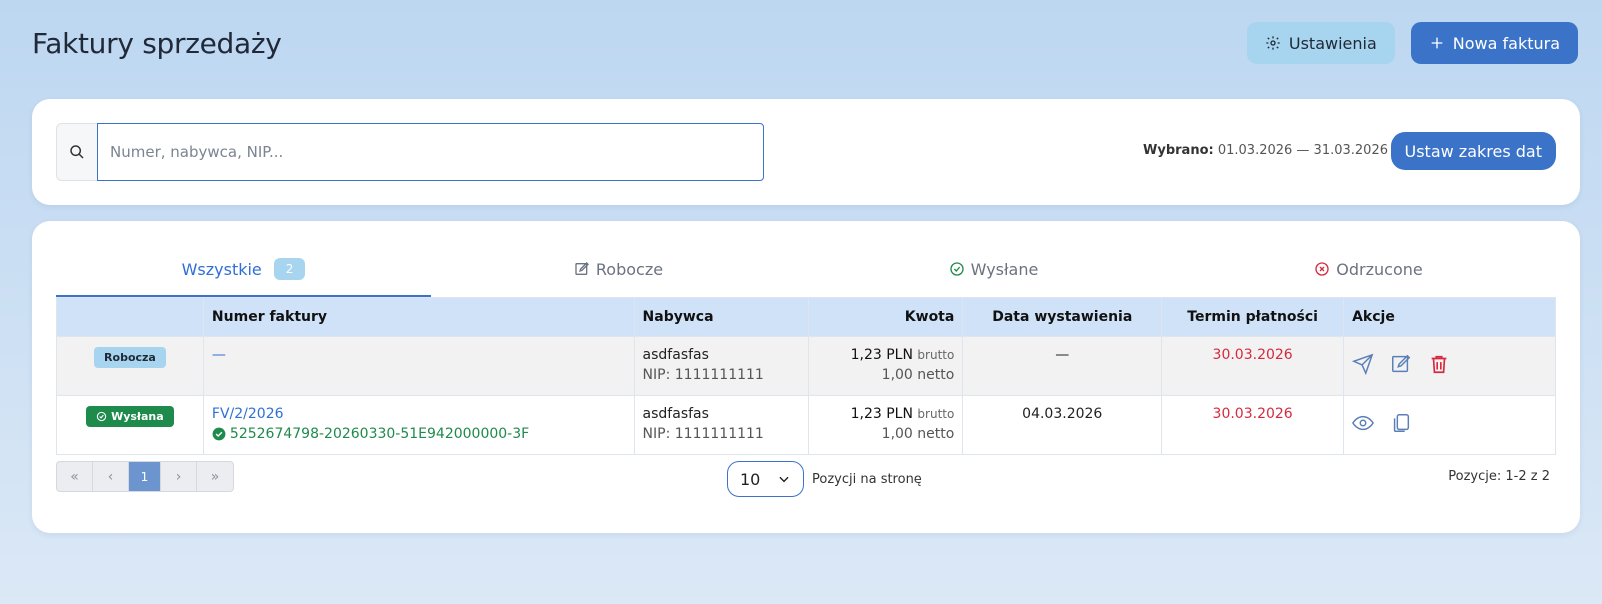 The width and height of the screenshot is (1602, 604). I want to click on copy-icon, so click(1401, 423).